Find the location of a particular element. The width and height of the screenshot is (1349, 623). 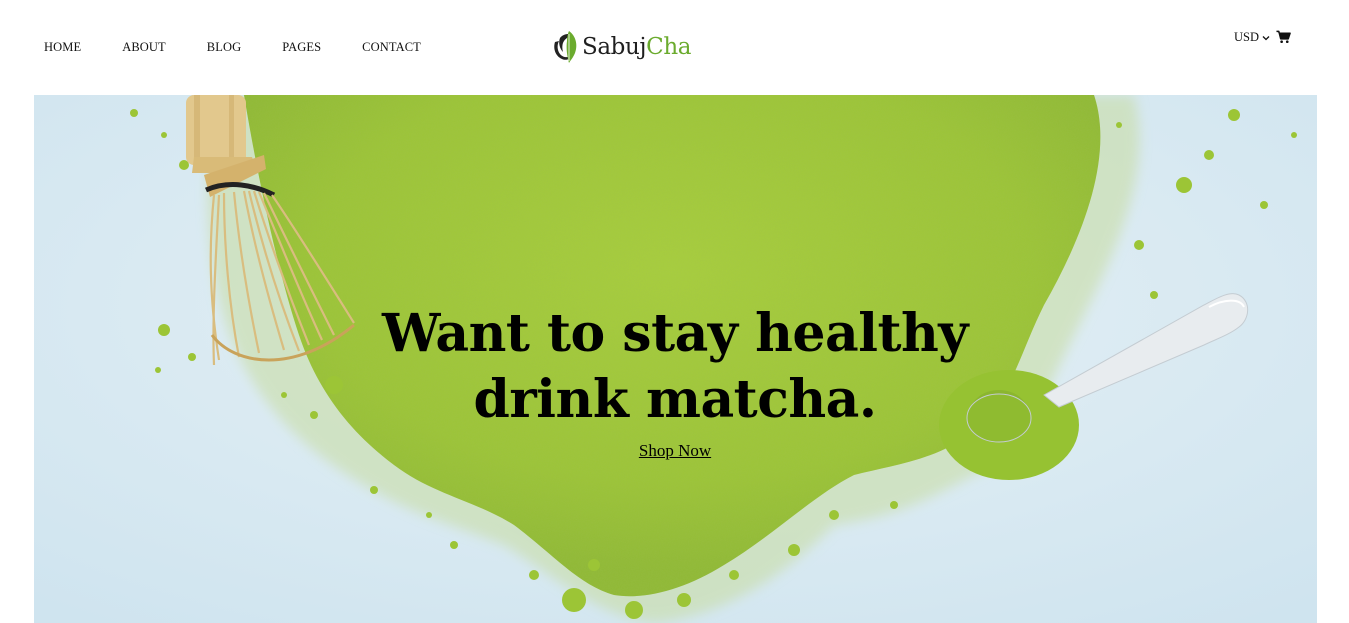

nav-blog-link: BLOG is located at coordinates (224, 47).